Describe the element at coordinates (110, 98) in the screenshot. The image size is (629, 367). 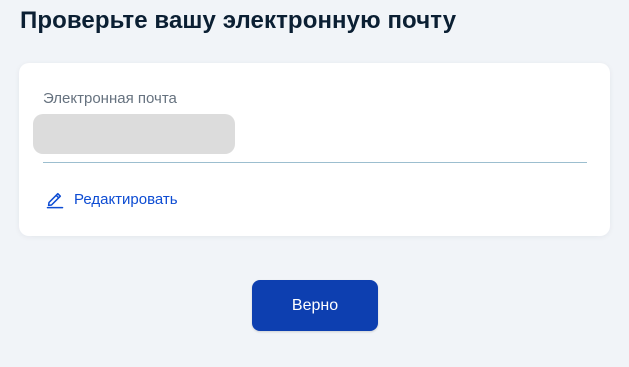
I see `email-field-label: Электронная почта` at that location.